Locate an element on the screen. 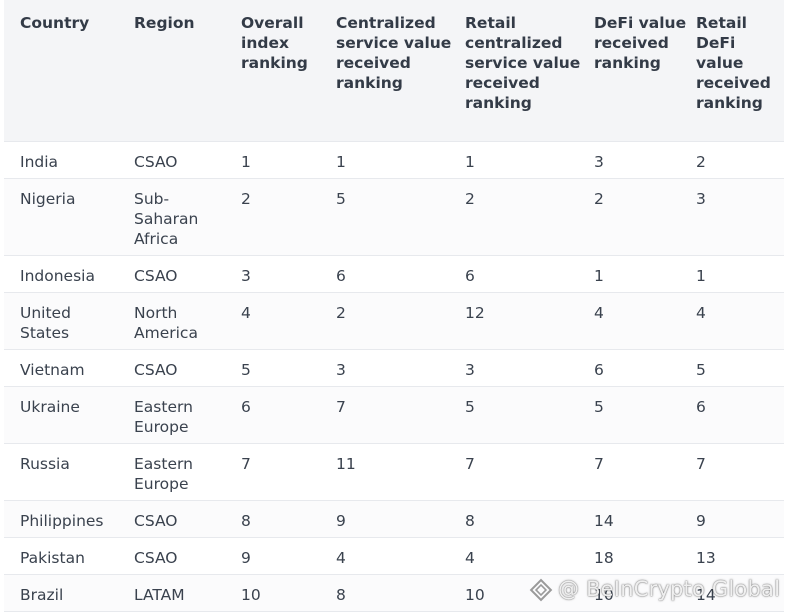  cell-centralized: 8 is located at coordinates (341, 595).